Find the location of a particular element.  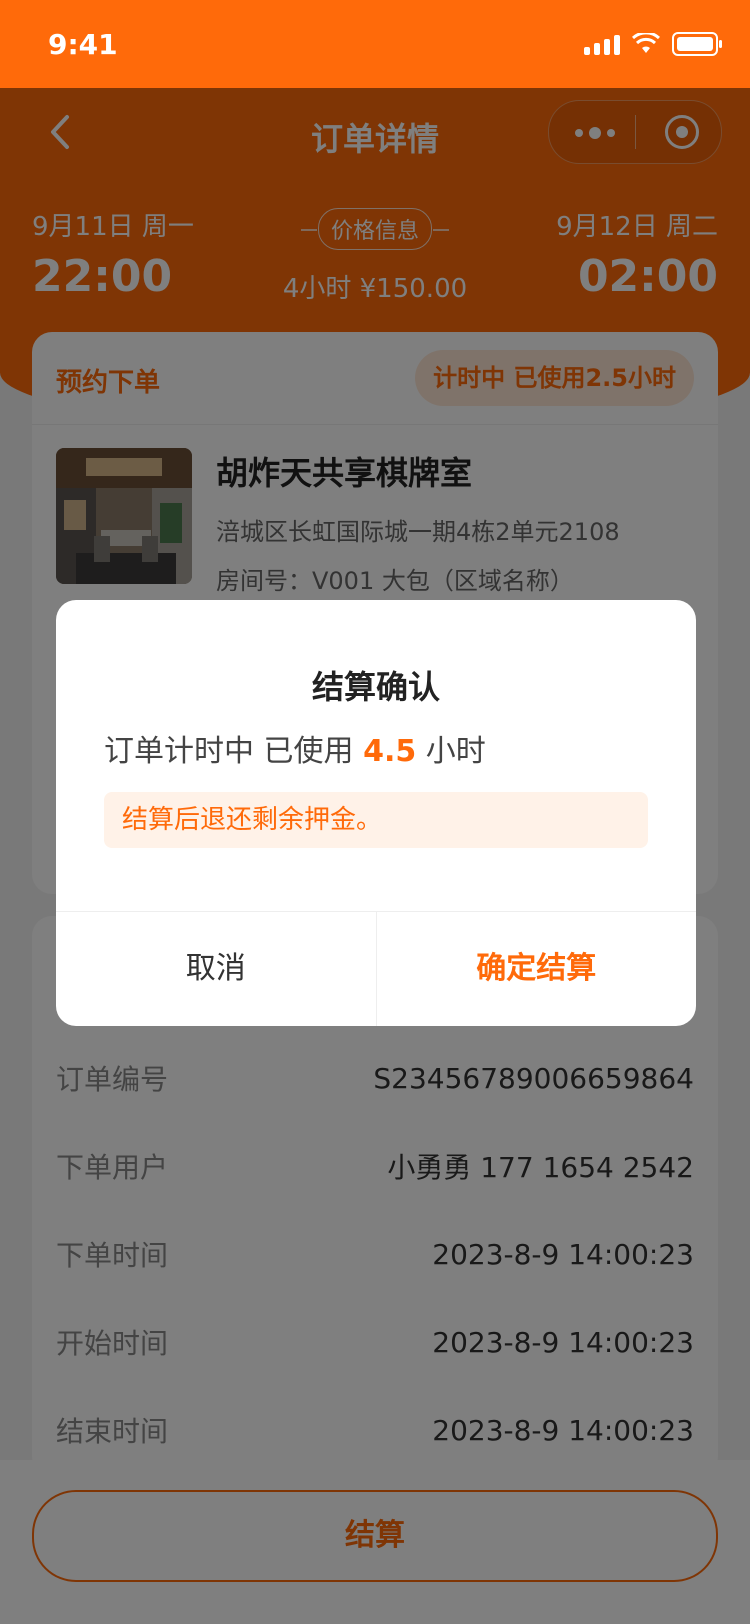

wifi-icon is located at coordinates (646, 43).